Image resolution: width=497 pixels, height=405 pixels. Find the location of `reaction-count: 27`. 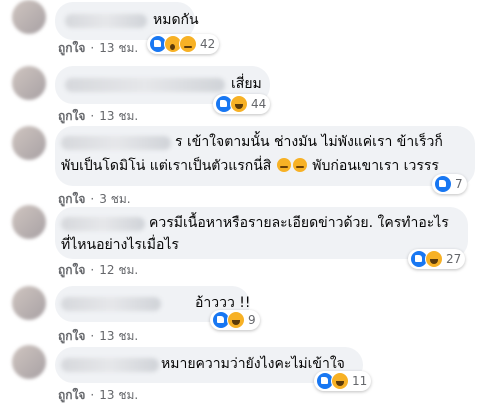

reaction-count: 27 is located at coordinates (454, 259).